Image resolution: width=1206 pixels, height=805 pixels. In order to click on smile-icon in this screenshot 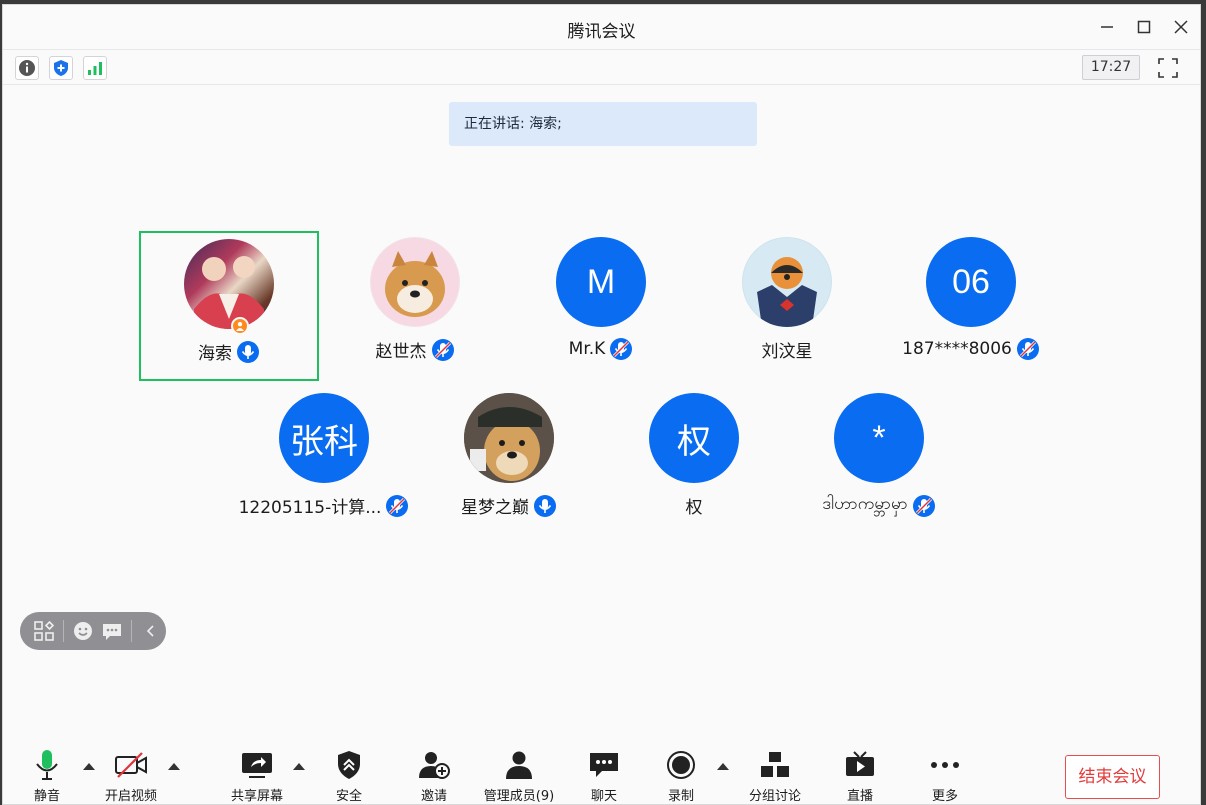, I will do `click(82, 631)`.